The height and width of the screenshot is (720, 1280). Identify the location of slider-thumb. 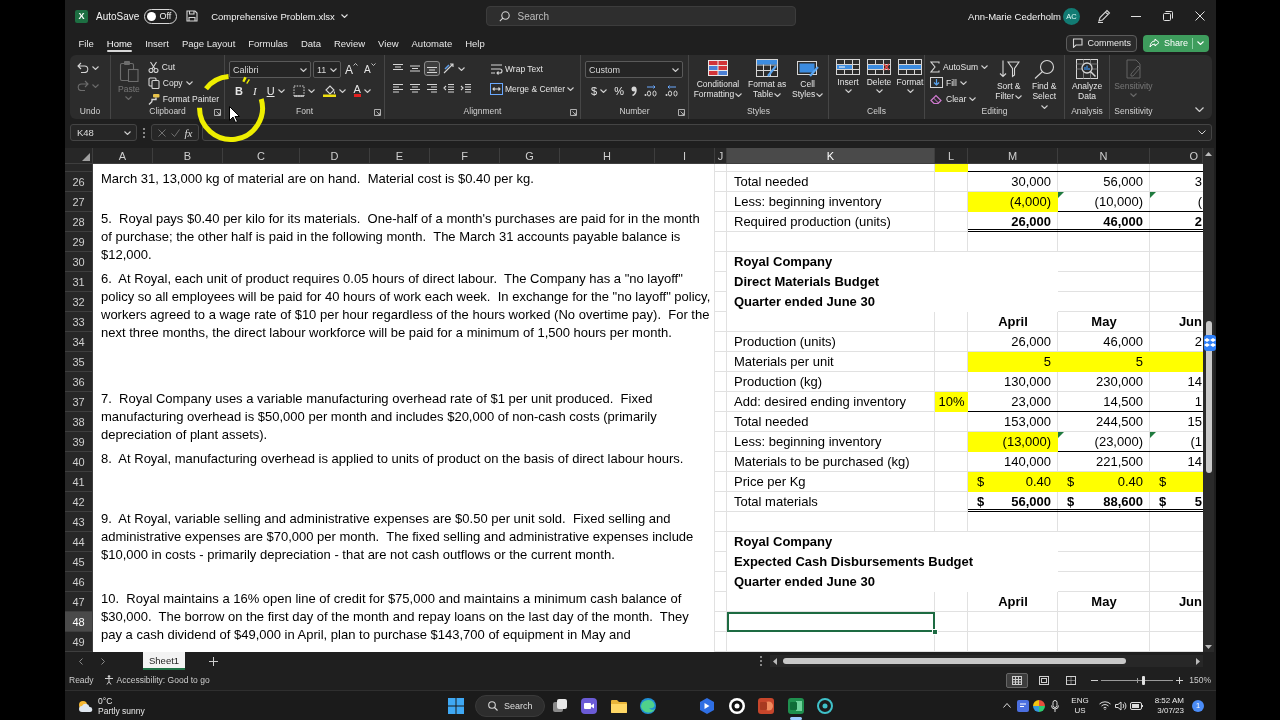
(1143, 680).